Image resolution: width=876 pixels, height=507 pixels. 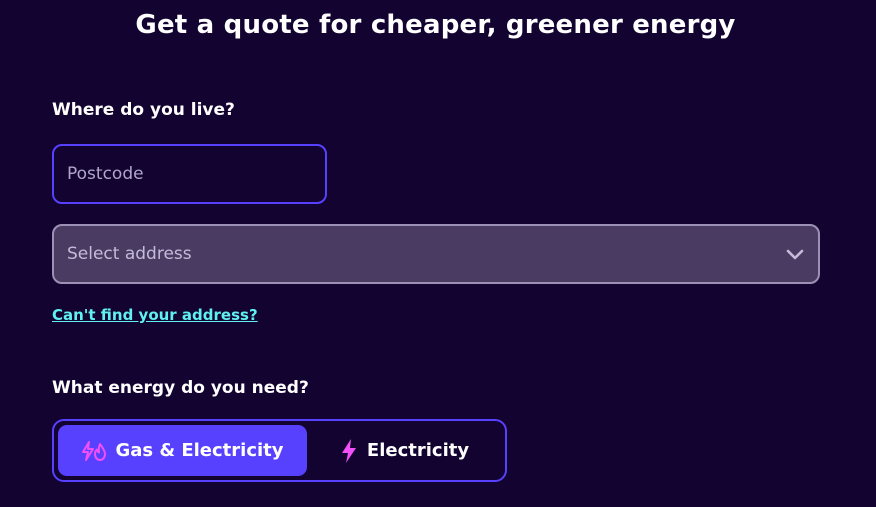 I want to click on energy-type-toggle: Gas & Electricity Electricity, so click(x=279, y=450).